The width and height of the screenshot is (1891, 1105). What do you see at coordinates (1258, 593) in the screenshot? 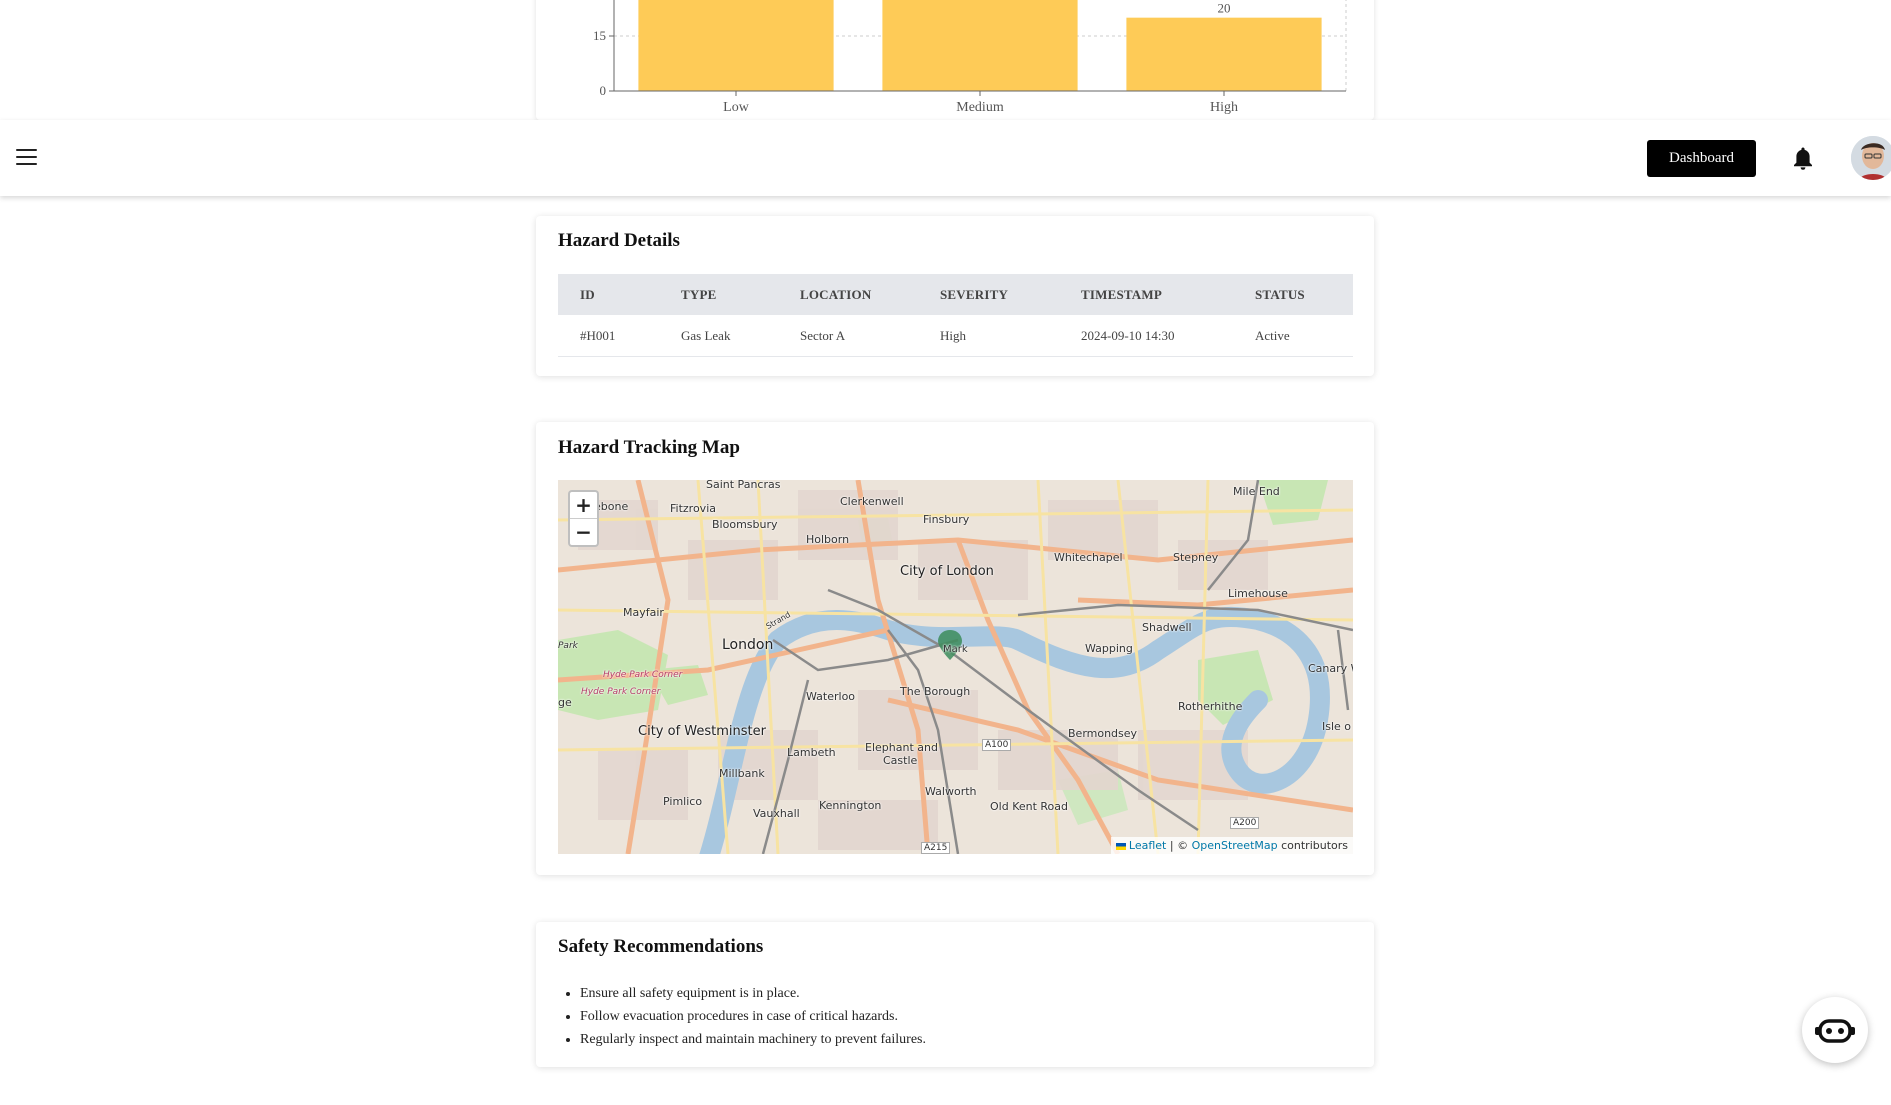
I see `map-label: Limehouse` at bounding box center [1258, 593].